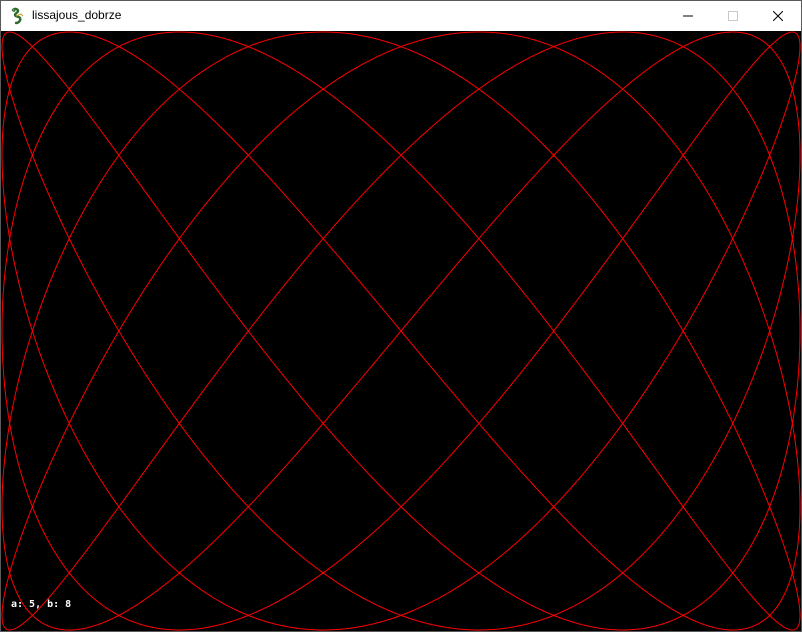 The width and height of the screenshot is (802, 632). I want to click on close-button, so click(778, 16).